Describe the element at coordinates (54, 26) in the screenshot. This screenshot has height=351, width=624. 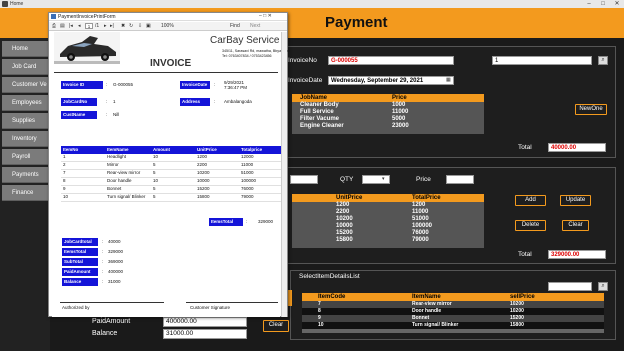
I see `print-icon: ⎙` at that location.